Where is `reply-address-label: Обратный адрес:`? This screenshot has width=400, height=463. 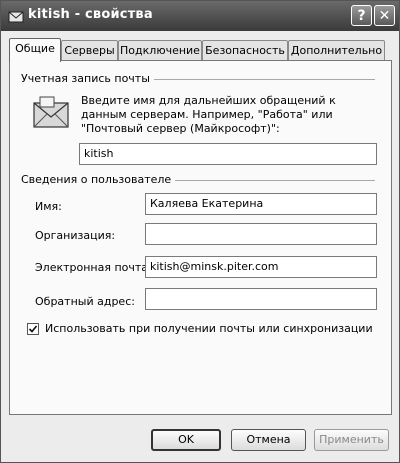
reply-address-label: Обратный адрес: is located at coordinates (85, 301).